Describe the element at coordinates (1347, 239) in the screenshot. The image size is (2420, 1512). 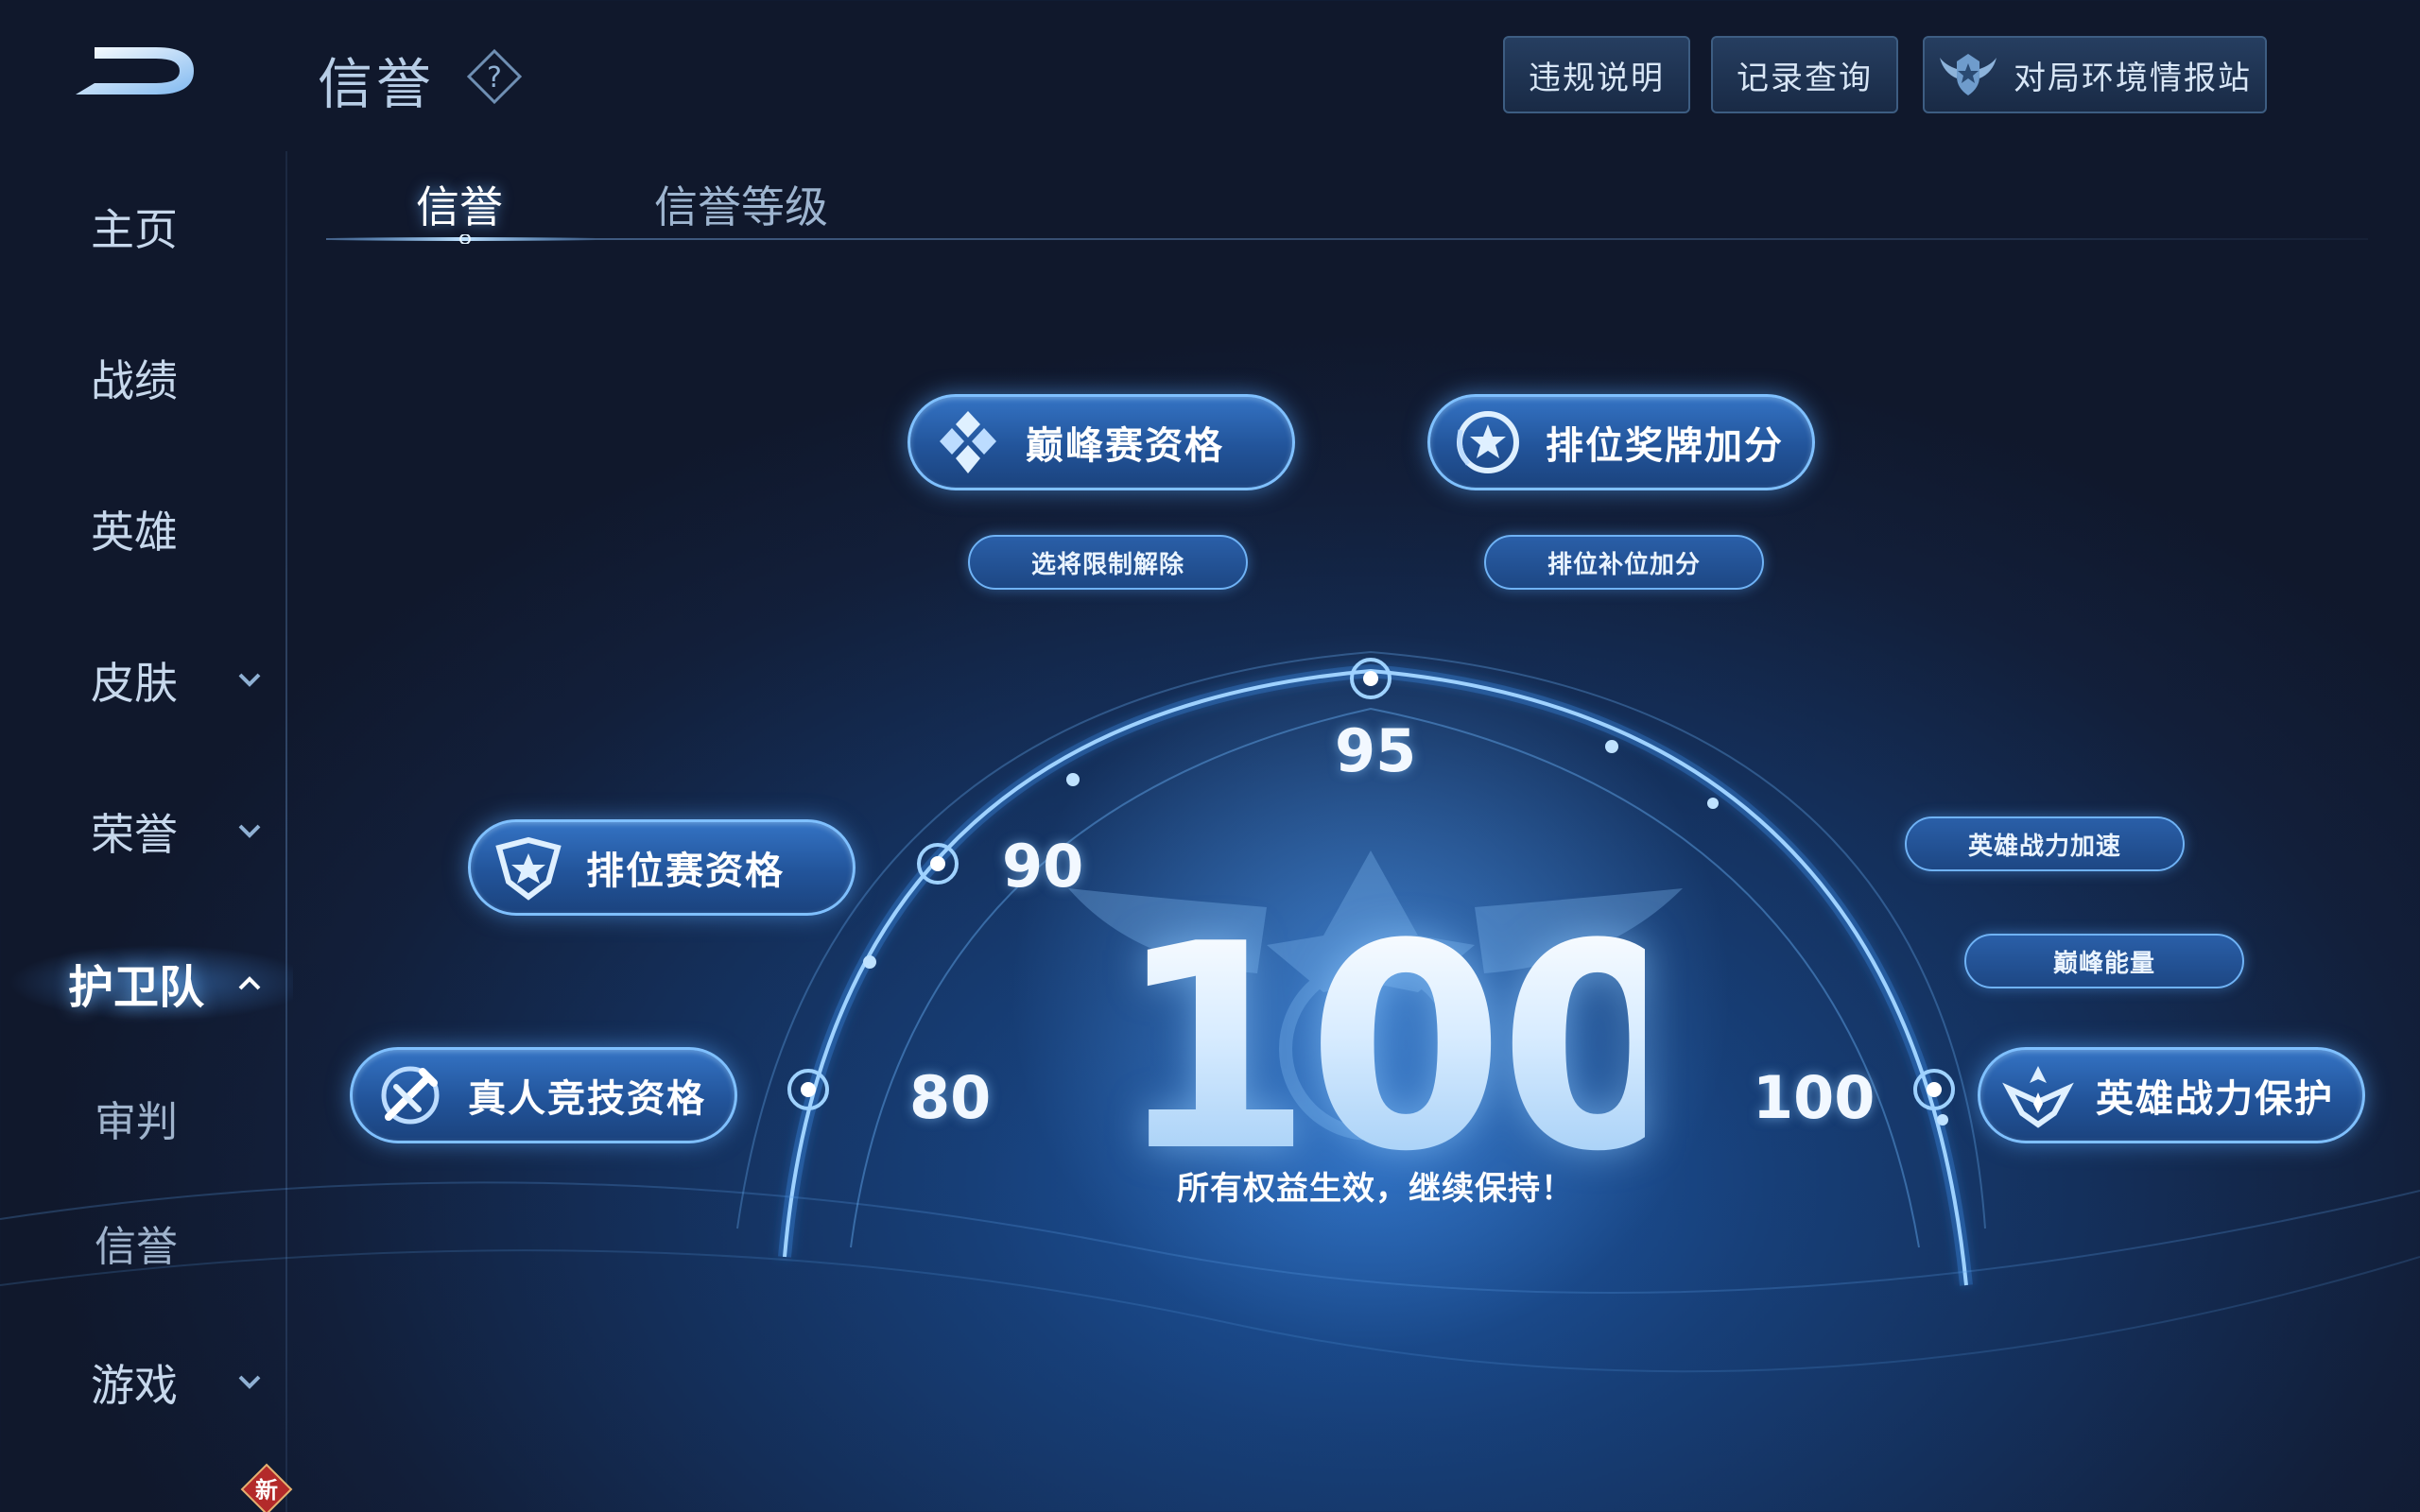
I see `tab-divider` at that location.